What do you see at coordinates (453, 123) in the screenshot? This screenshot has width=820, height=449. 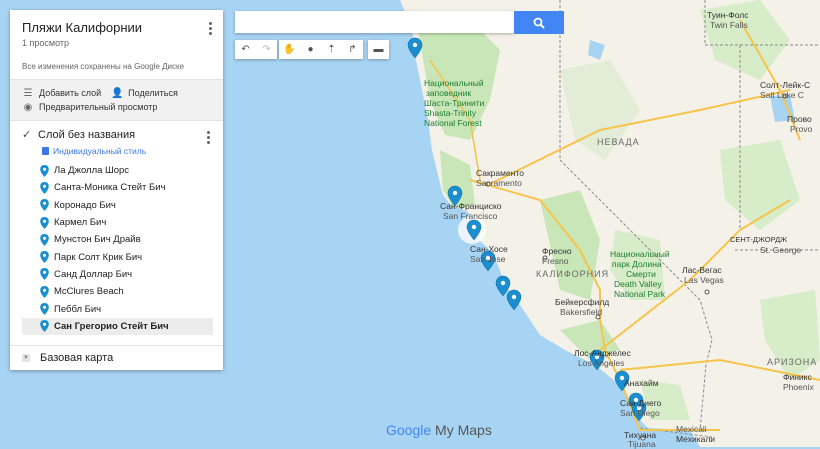 I see `map-label: National Forest` at bounding box center [453, 123].